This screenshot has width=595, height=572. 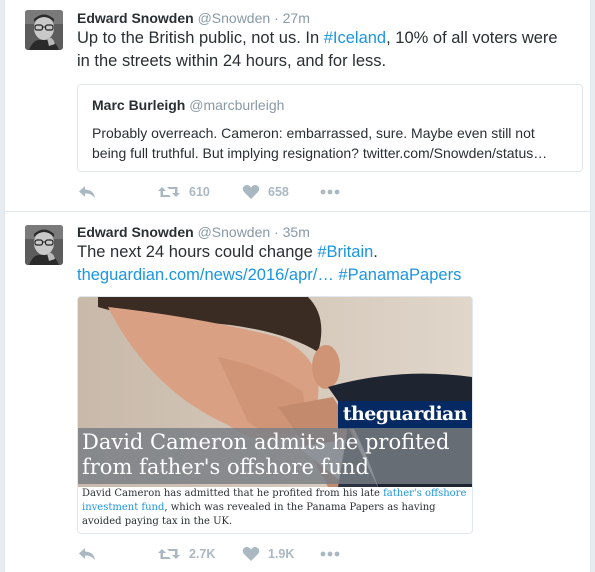 I want to click on retweet-button: 610, so click(x=183, y=192).